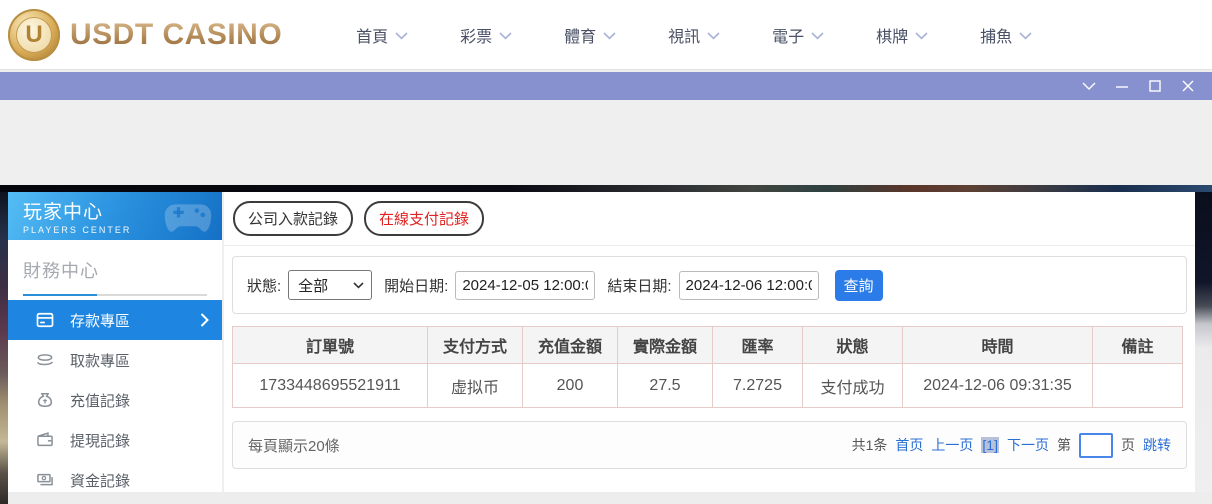 The height and width of the screenshot is (504, 1212). I want to click on cell-time: 2024-12-06 09:31:35, so click(997, 385).